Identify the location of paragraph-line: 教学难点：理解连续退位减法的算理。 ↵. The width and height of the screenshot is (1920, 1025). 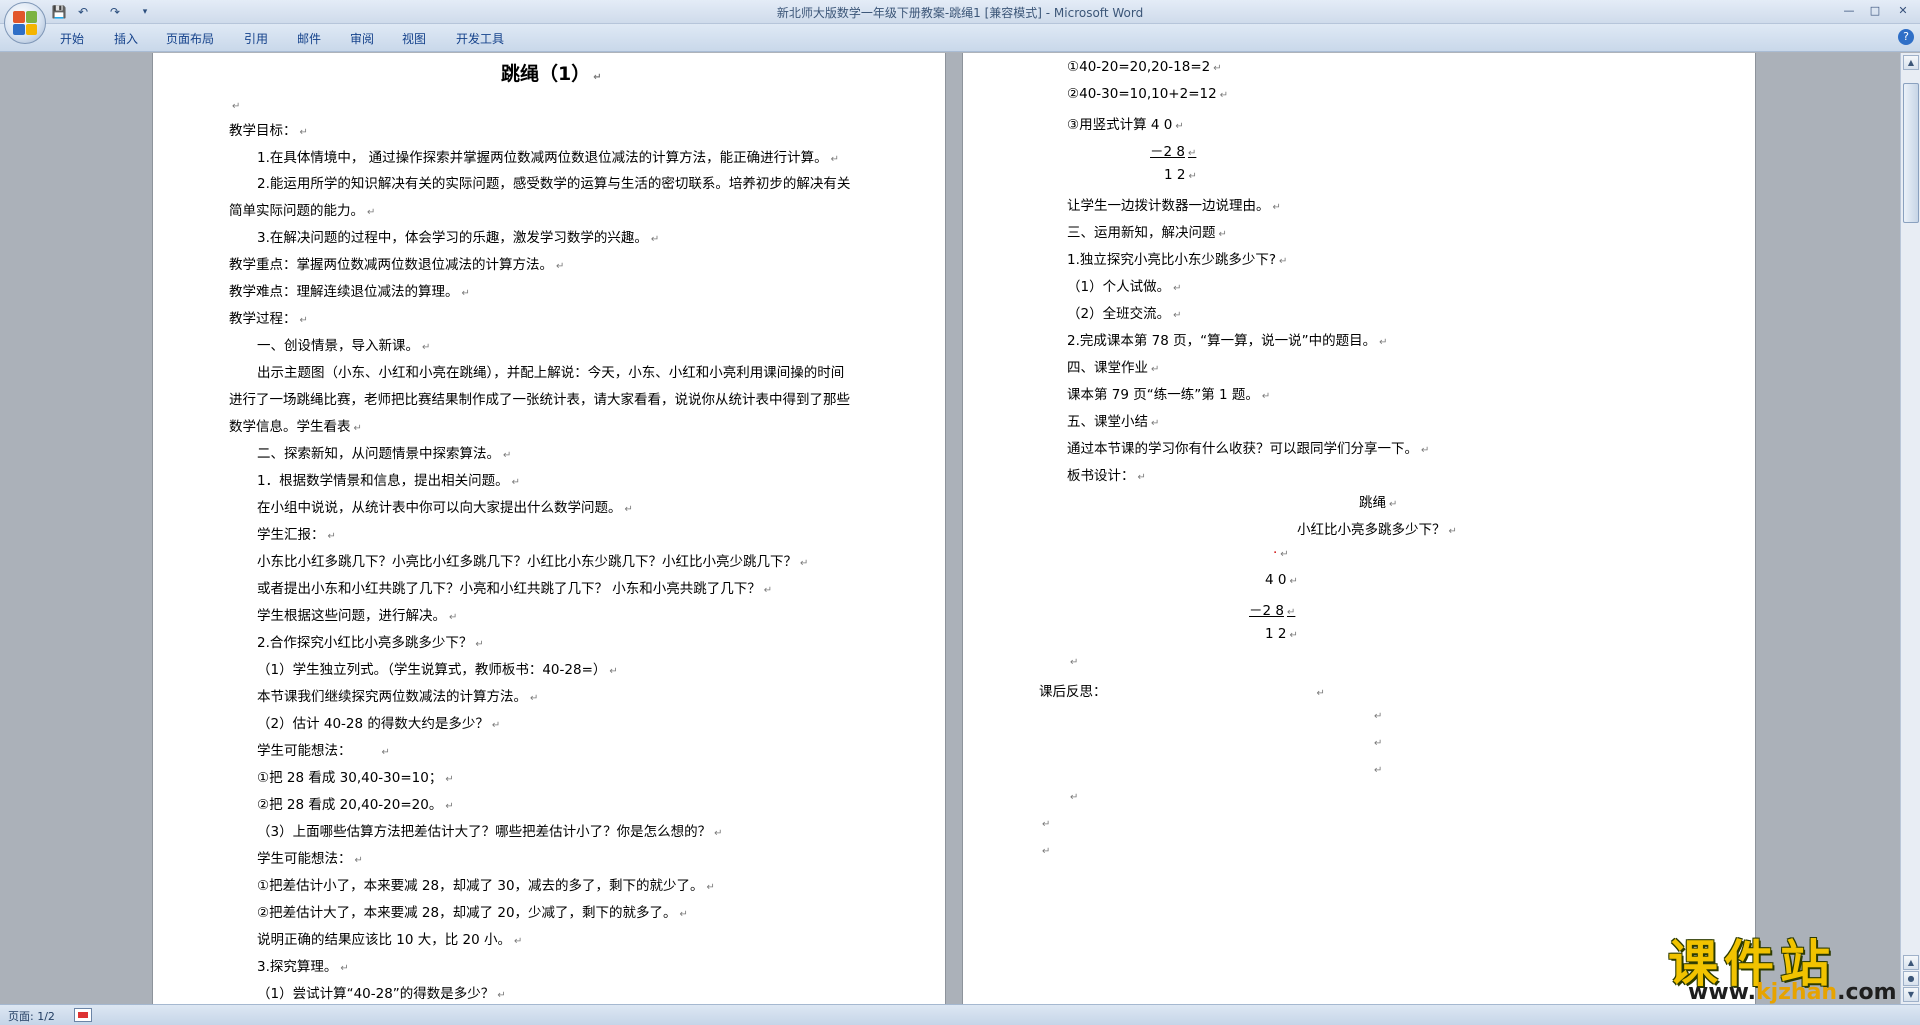
(349, 292).